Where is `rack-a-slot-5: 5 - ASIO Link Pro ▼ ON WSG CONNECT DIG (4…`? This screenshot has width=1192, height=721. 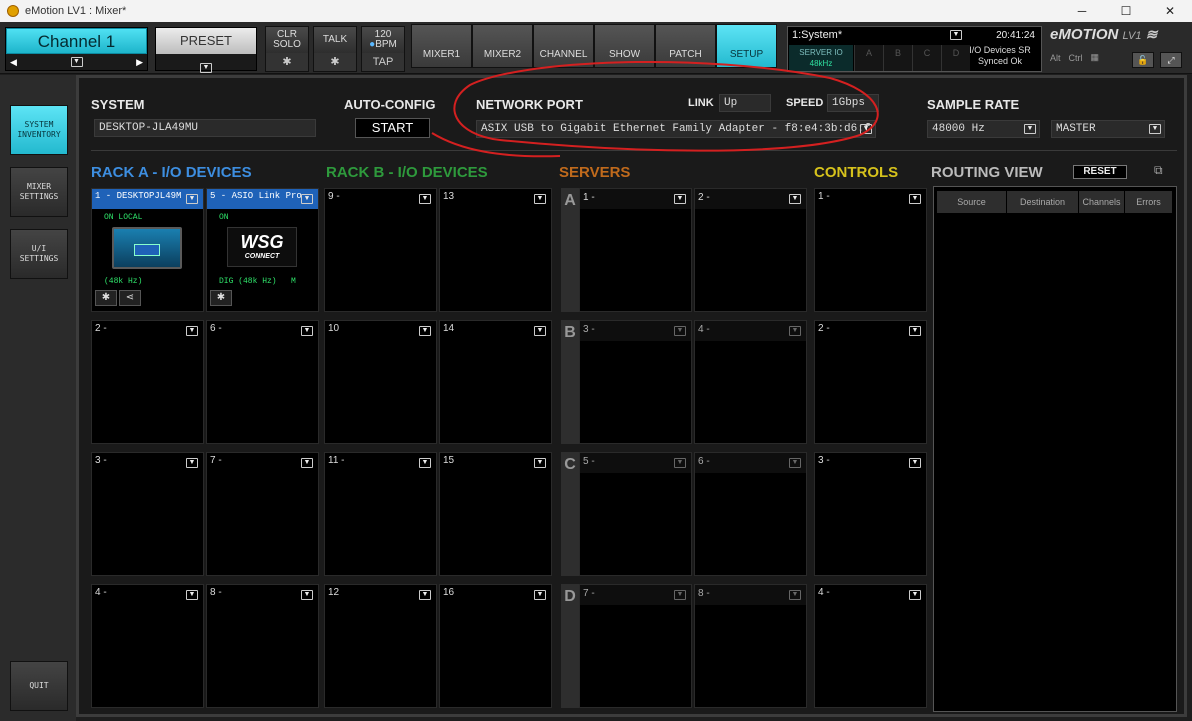
rack-a-slot-5: 5 - ASIO Link Pro ▼ ON WSG CONNECT DIG (4… is located at coordinates (262, 250).